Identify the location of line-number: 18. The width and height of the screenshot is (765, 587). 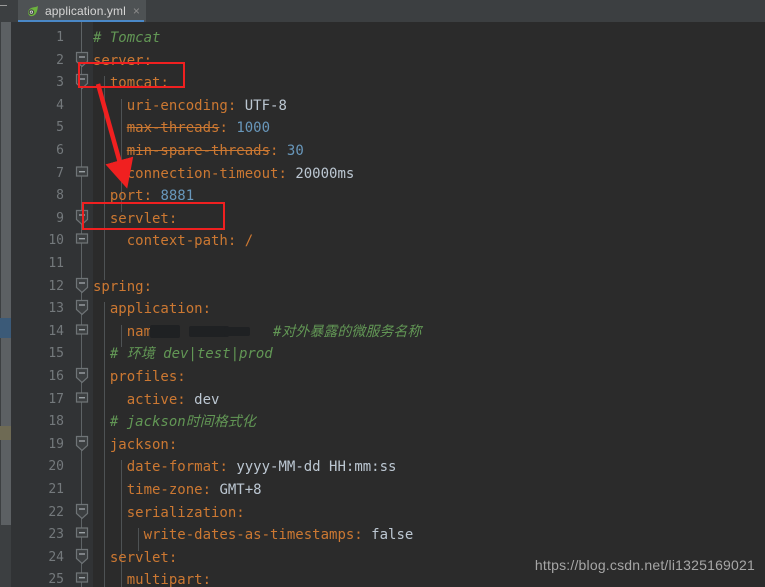
(56, 422).